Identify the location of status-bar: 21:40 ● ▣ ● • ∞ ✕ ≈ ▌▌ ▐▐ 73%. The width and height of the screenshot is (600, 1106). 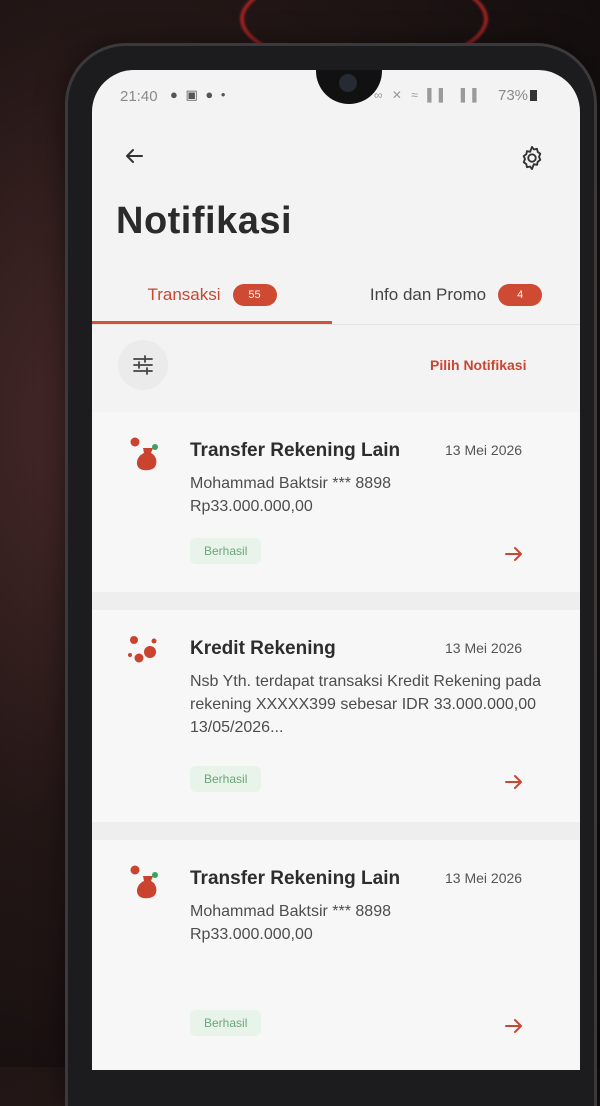
(336, 98).